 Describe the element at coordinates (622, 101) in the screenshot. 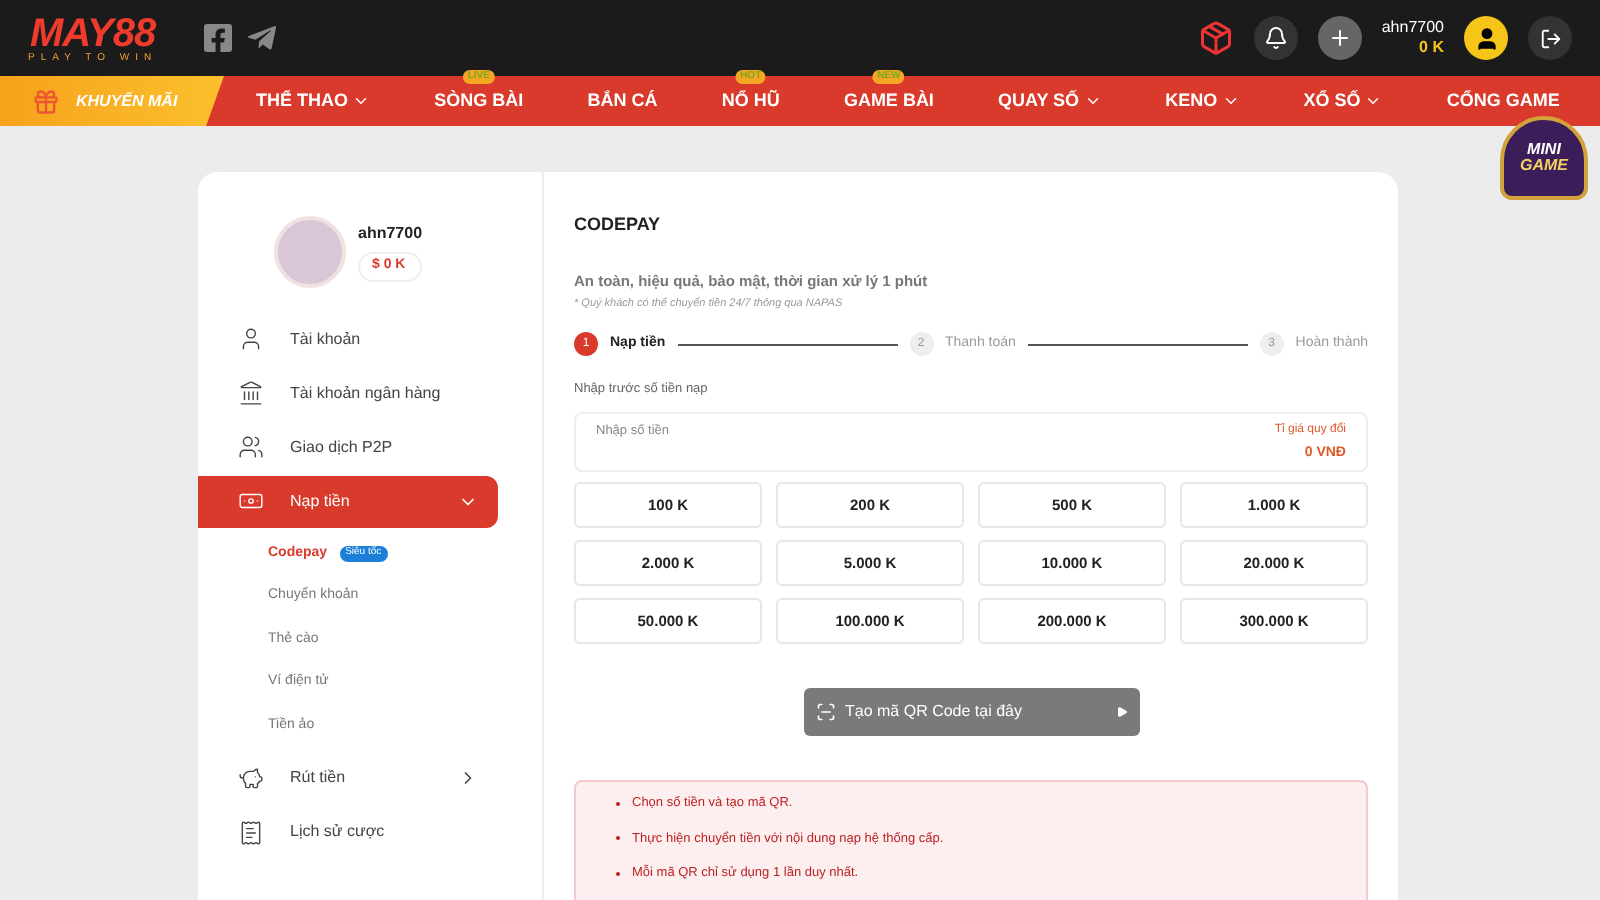

I see `nav-item: BẮN CÁ` at that location.